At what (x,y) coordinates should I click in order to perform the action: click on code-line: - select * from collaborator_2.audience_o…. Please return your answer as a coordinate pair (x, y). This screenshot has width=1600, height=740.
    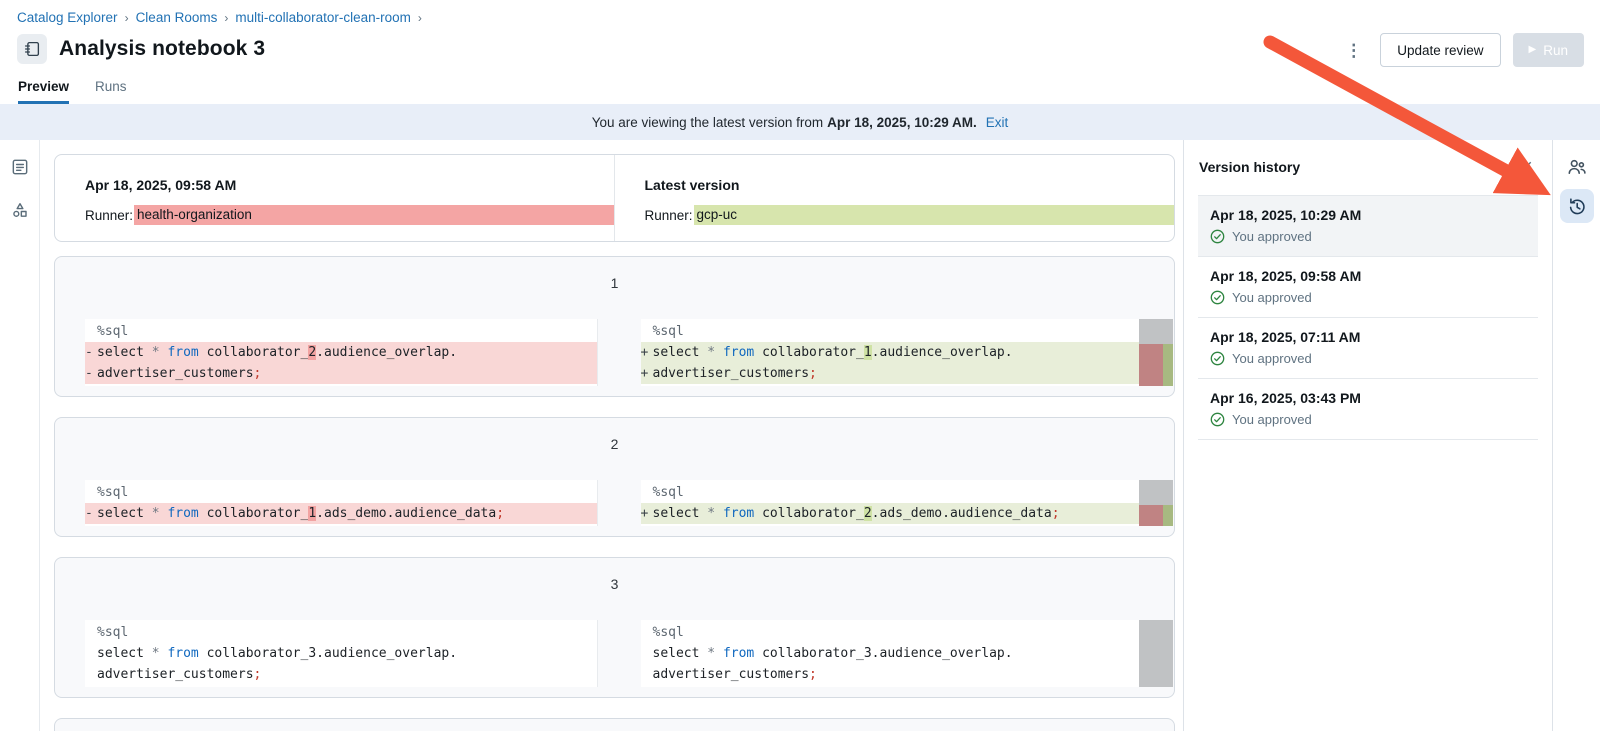
    Looking at the image, I should click on (341, 352).